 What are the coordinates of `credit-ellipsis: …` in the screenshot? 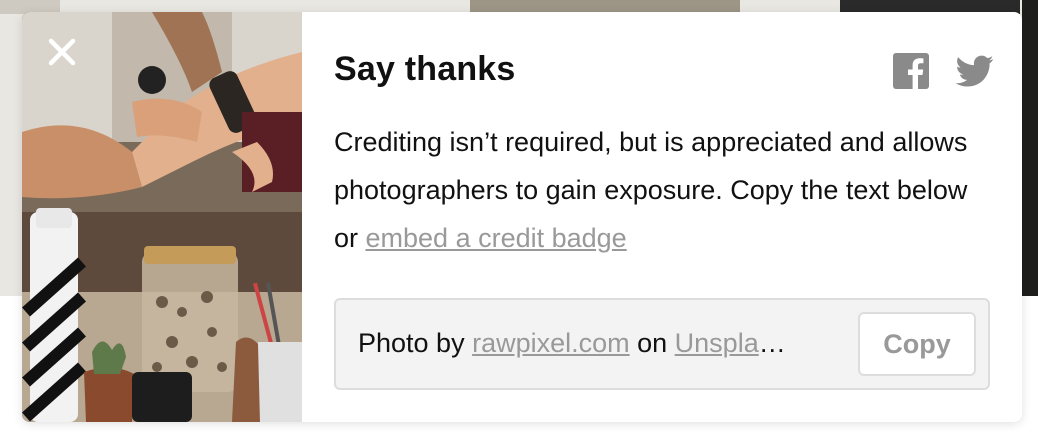 It's located at (772, 343).